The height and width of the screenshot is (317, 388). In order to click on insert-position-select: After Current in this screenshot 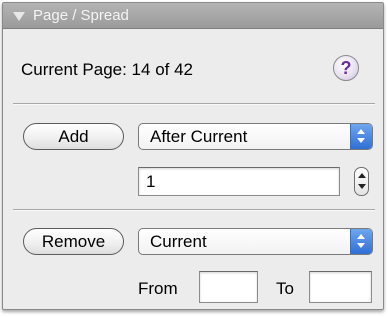, I will do `click(255, 136)`.